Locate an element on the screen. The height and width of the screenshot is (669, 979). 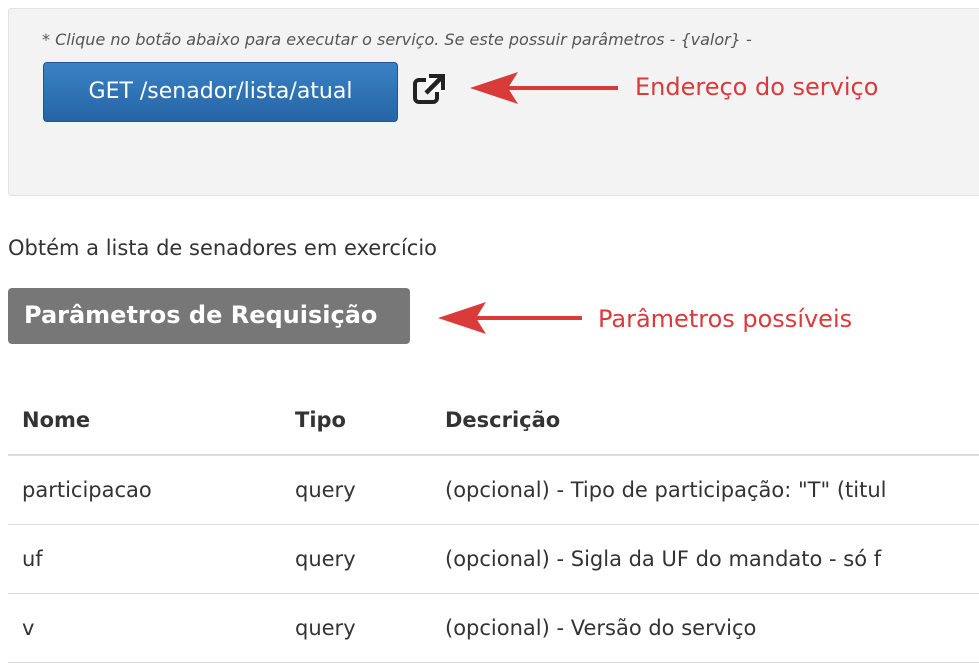
param-description: (opcional) - Versão do serviço is located at coordinates (601, 628).